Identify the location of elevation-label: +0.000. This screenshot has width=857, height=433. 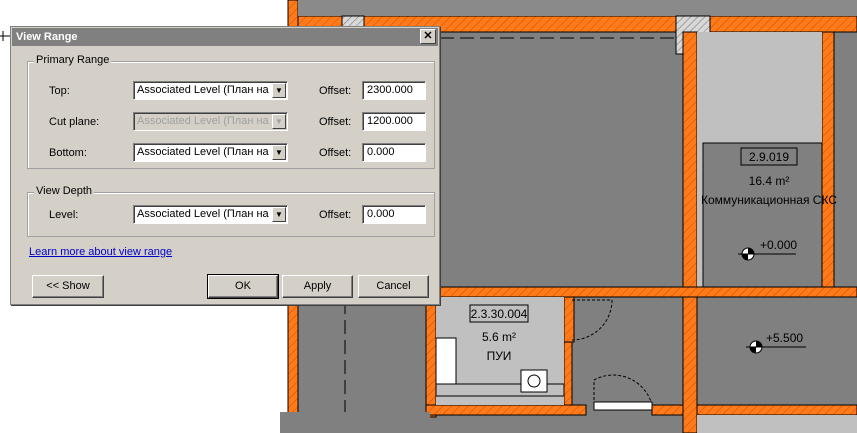
(778, 245).